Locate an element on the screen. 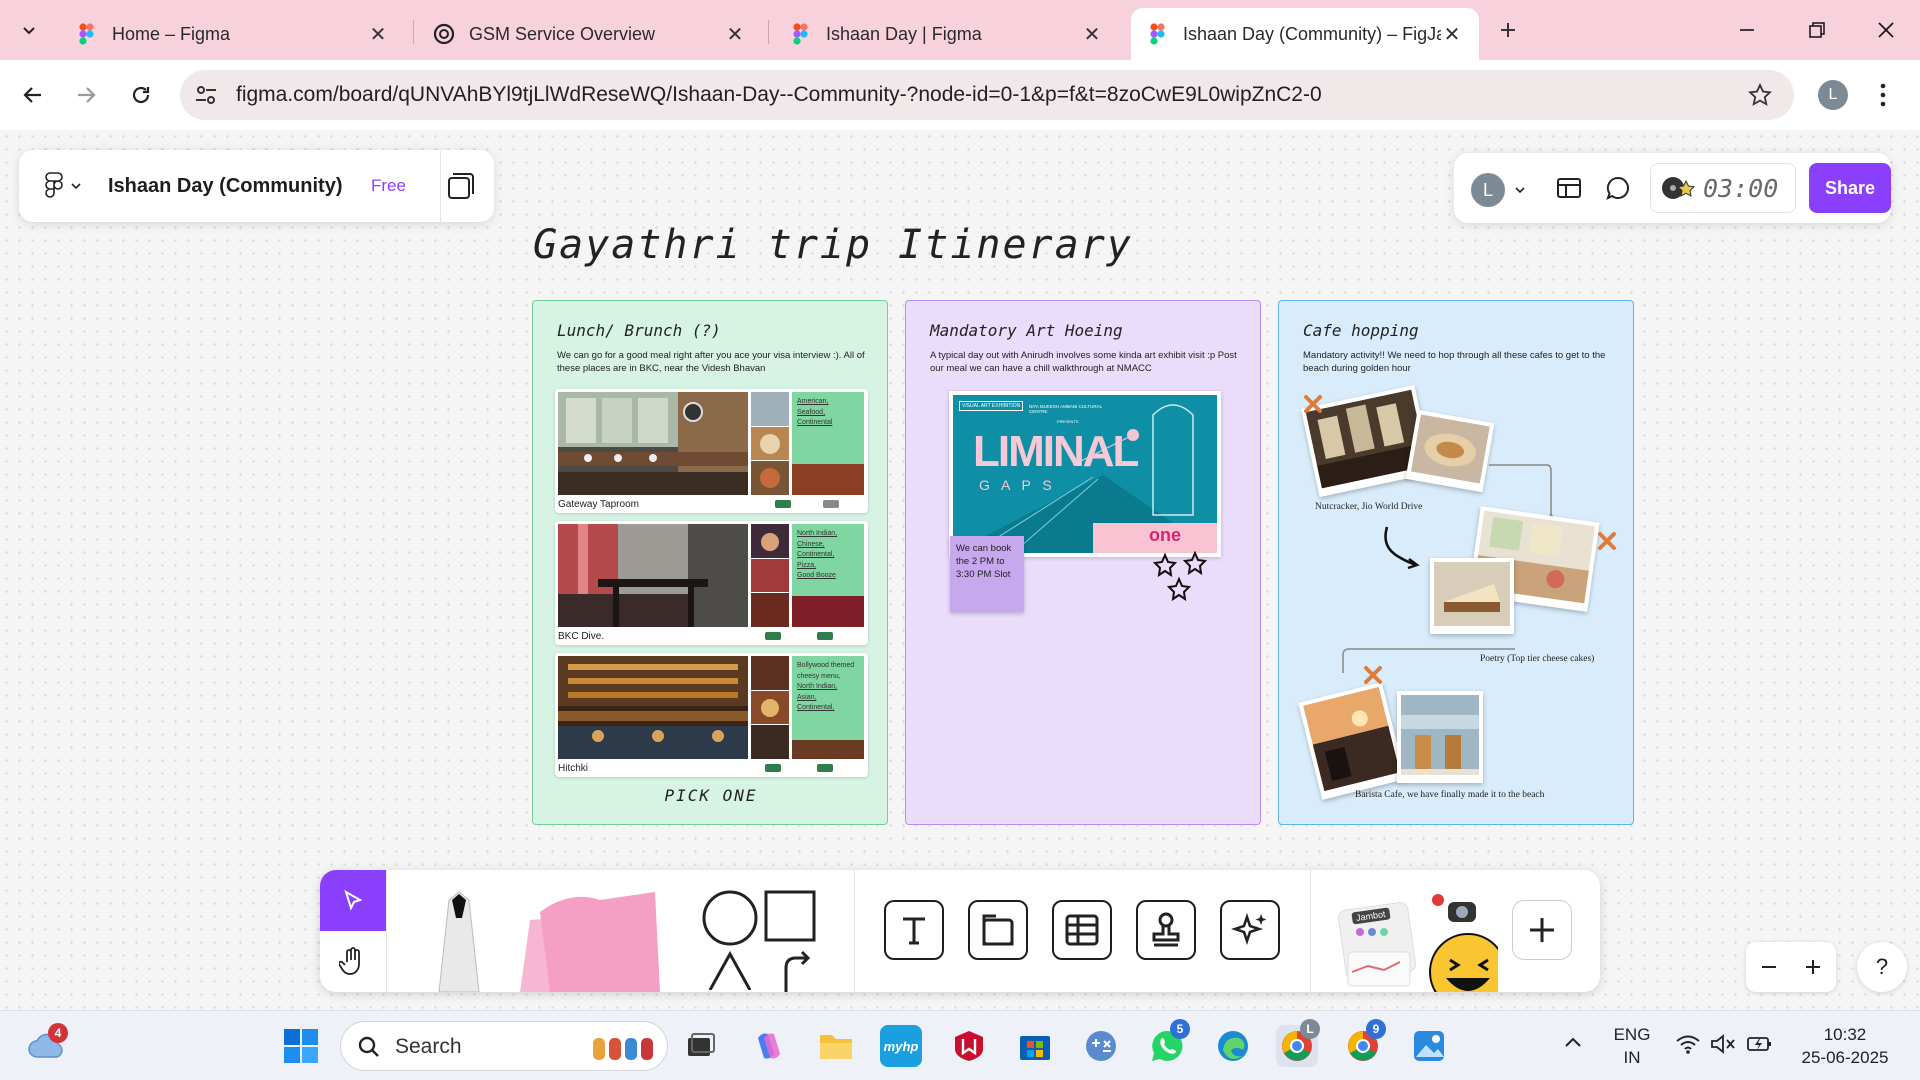 This screenshot has height=1080, width=1920. tab-label: Home – Figma is located at coordinates (171, 33).